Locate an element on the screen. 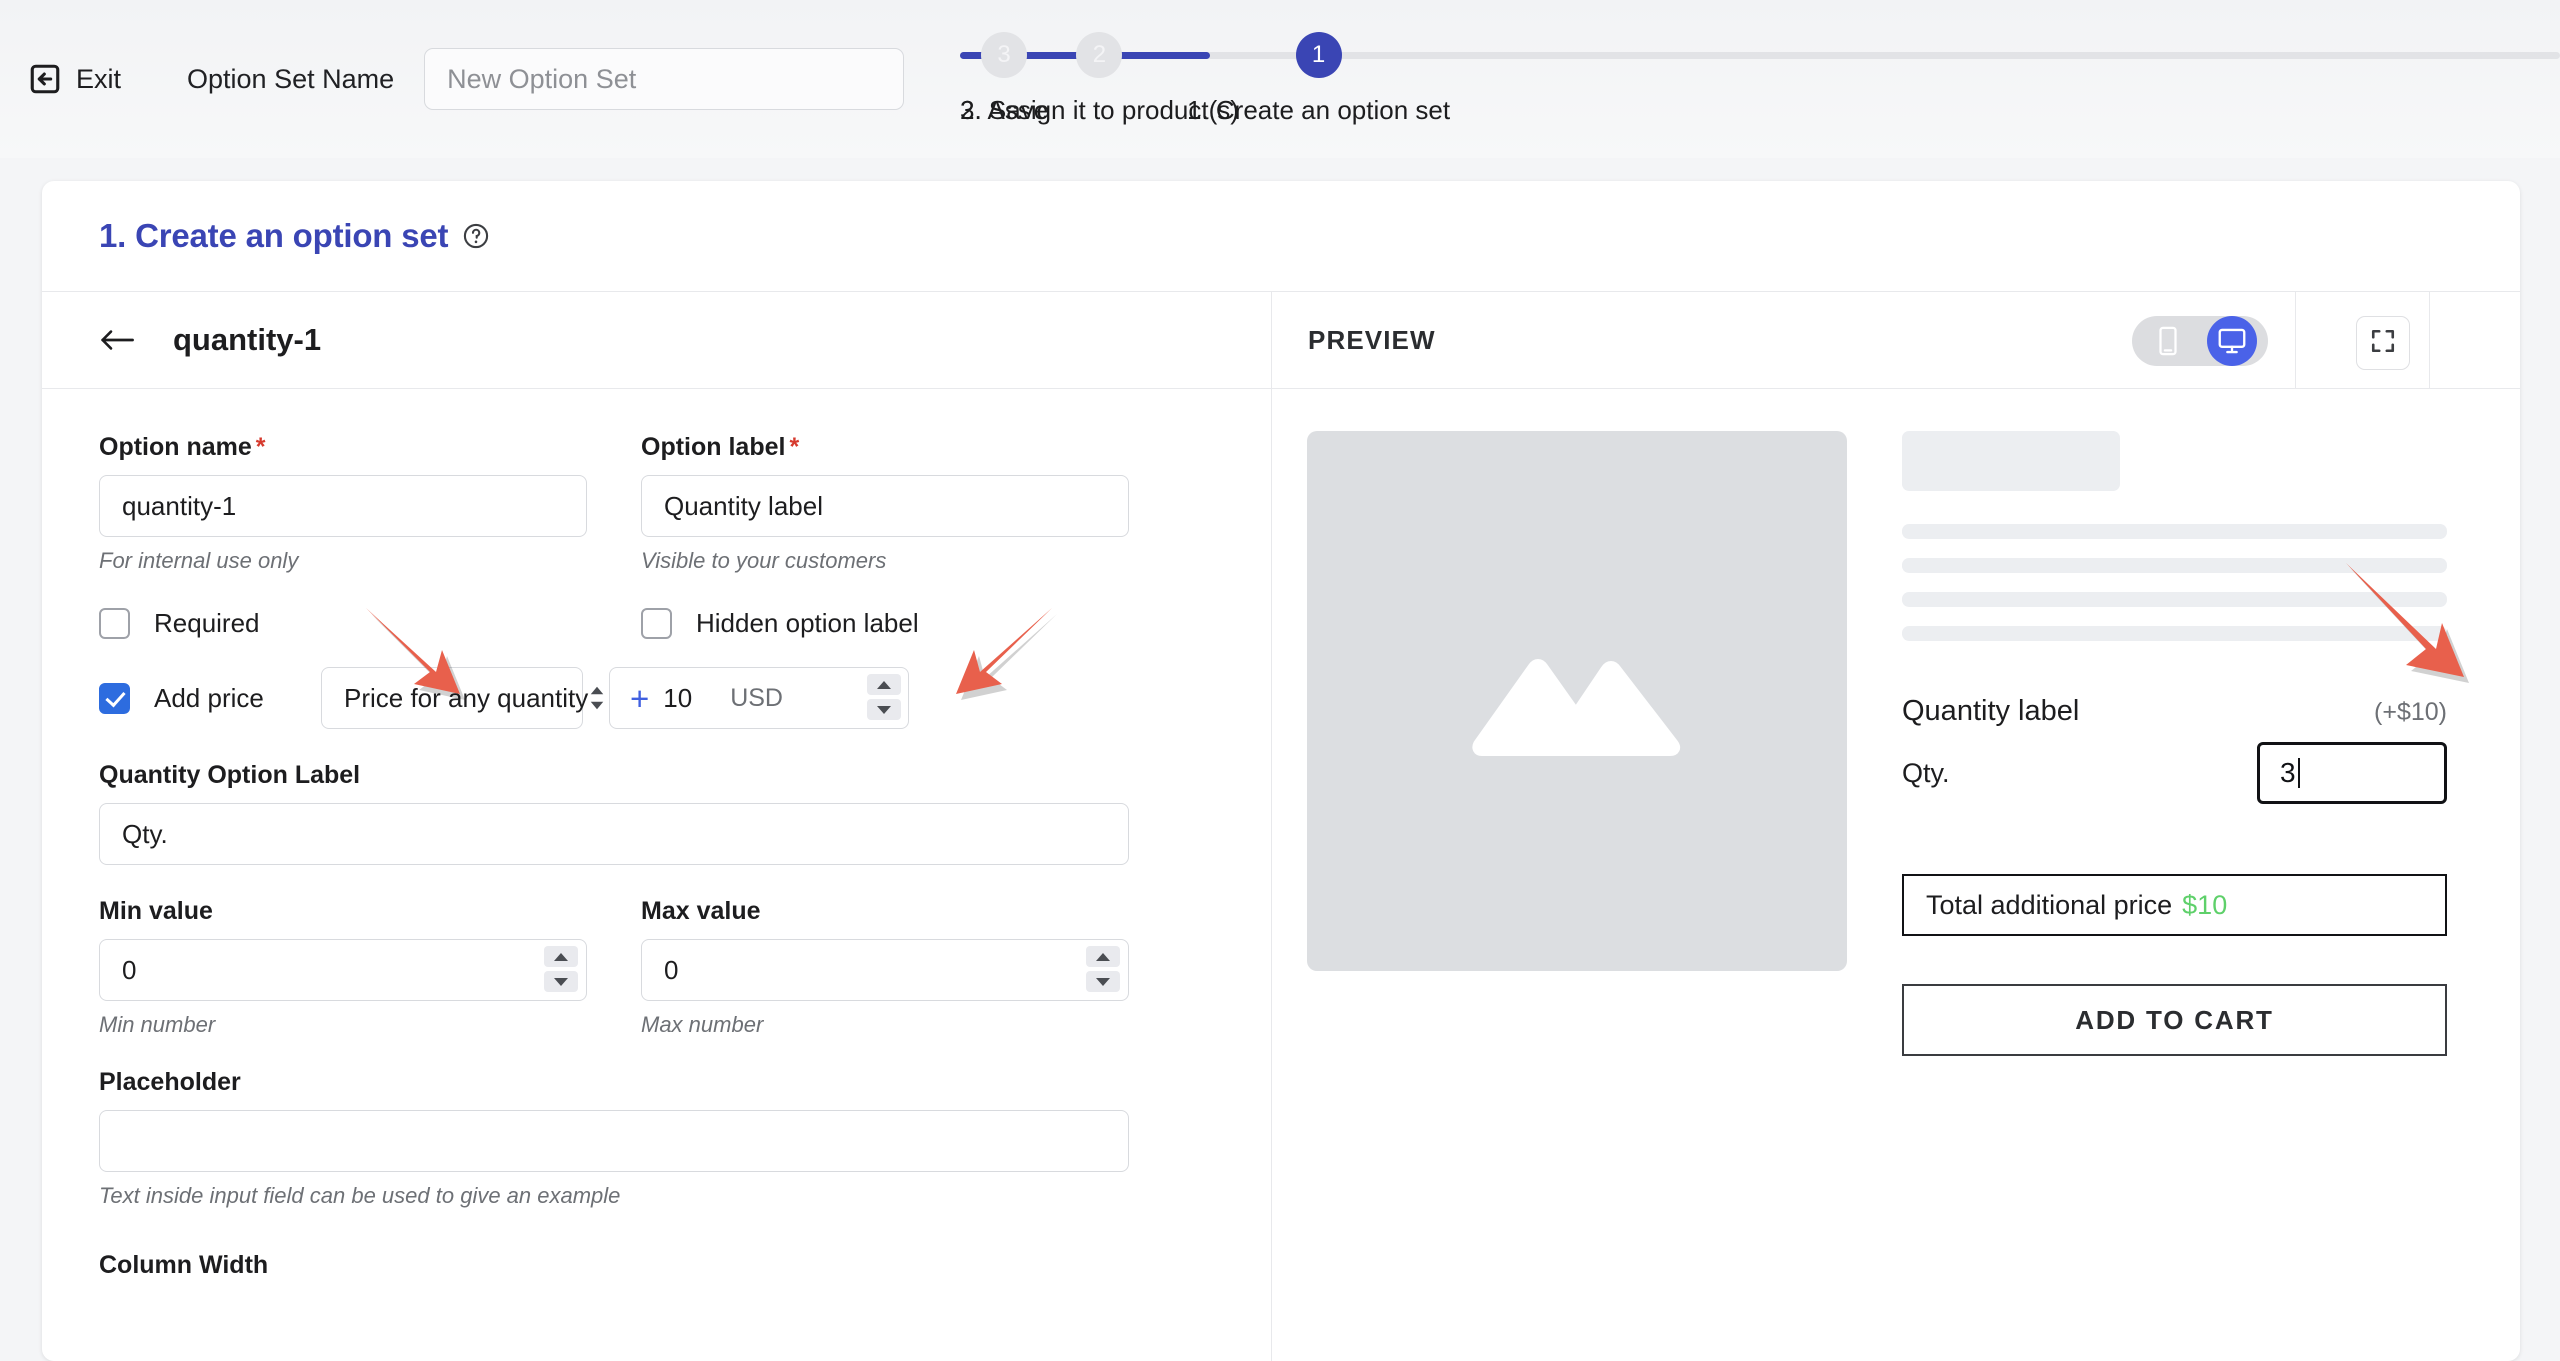  expand-fullscreen-button is located at coordinates (2383, 343).